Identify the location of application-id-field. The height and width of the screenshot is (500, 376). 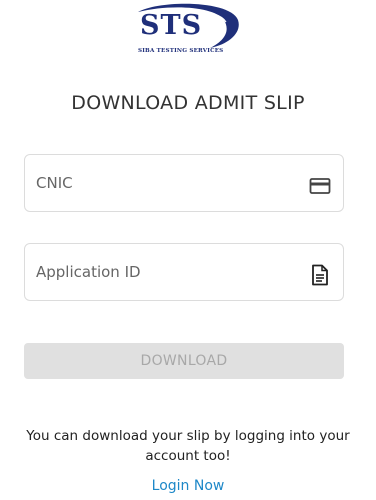
(184, 272).